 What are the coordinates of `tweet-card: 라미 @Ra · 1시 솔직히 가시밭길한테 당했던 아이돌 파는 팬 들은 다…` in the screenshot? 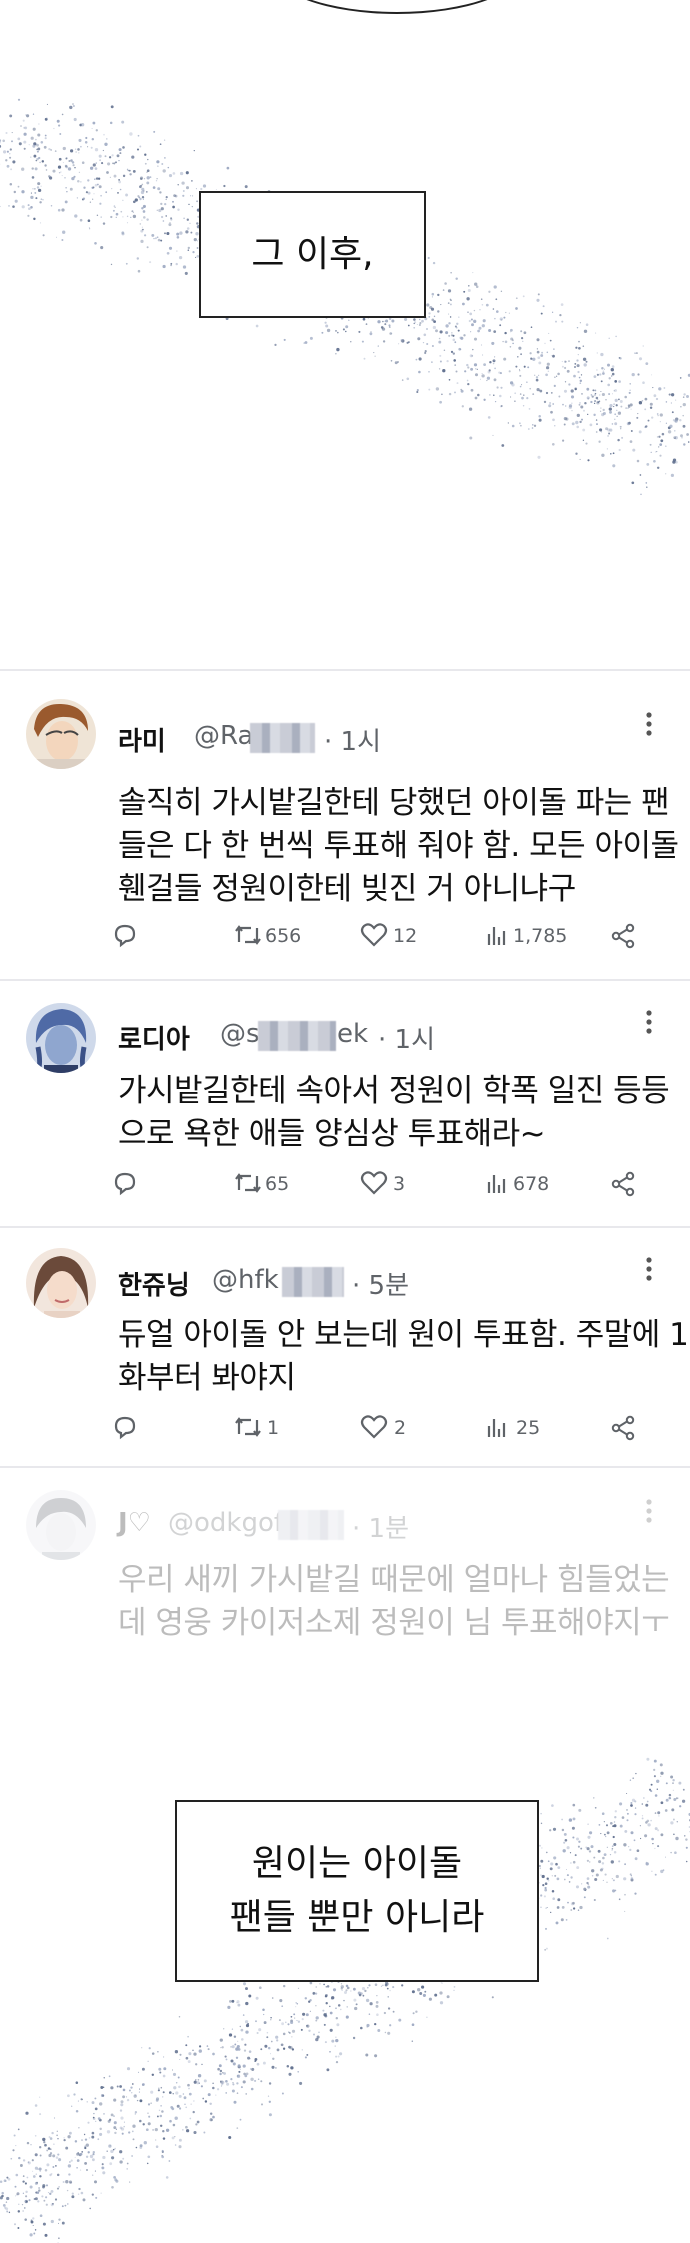 It's located at (345, 825).